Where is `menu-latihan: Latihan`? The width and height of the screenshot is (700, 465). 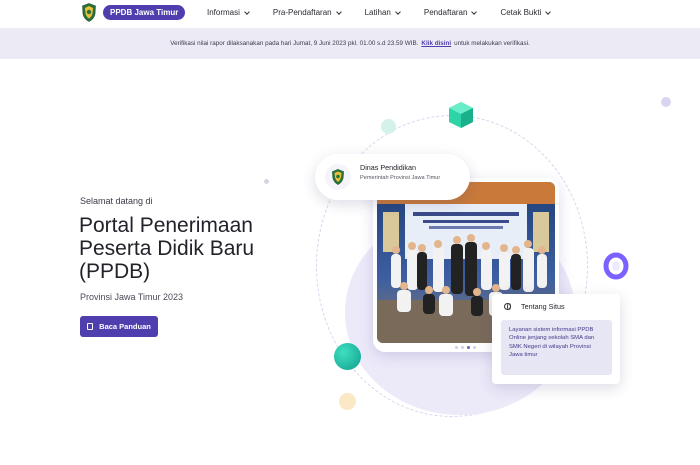
menu-latihan: Latihan is located at coordinates (382, 12).